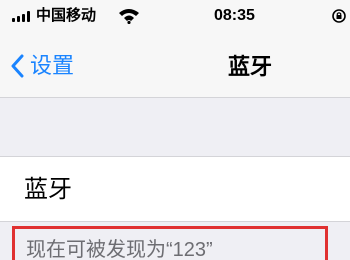 Image resolution: width=350 pixels, height=260 pixels. What do you see at coordinates (234, 15) in the screenshot?
I see `status-time: 08:35` at bounding box center [234, 15].